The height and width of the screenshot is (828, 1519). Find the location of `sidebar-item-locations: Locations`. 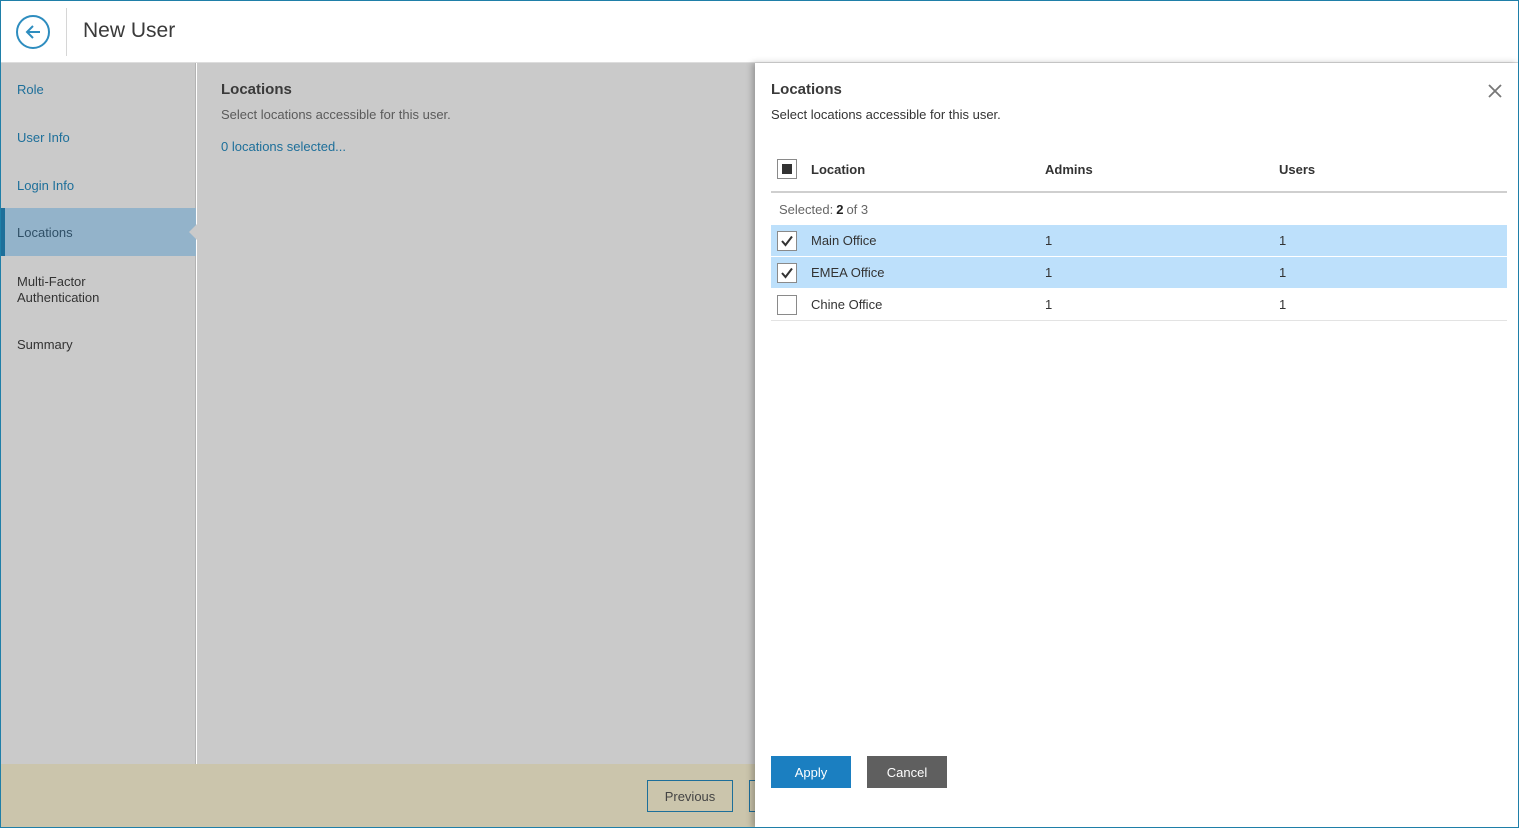

sidebar-item-locations: Locations is located at coordinates (99, 232).